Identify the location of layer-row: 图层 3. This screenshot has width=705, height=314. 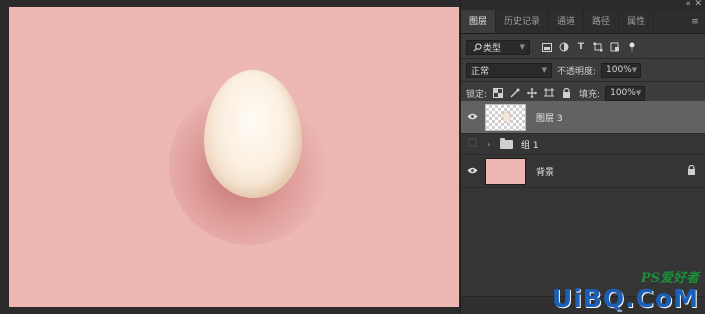
(583, 117).